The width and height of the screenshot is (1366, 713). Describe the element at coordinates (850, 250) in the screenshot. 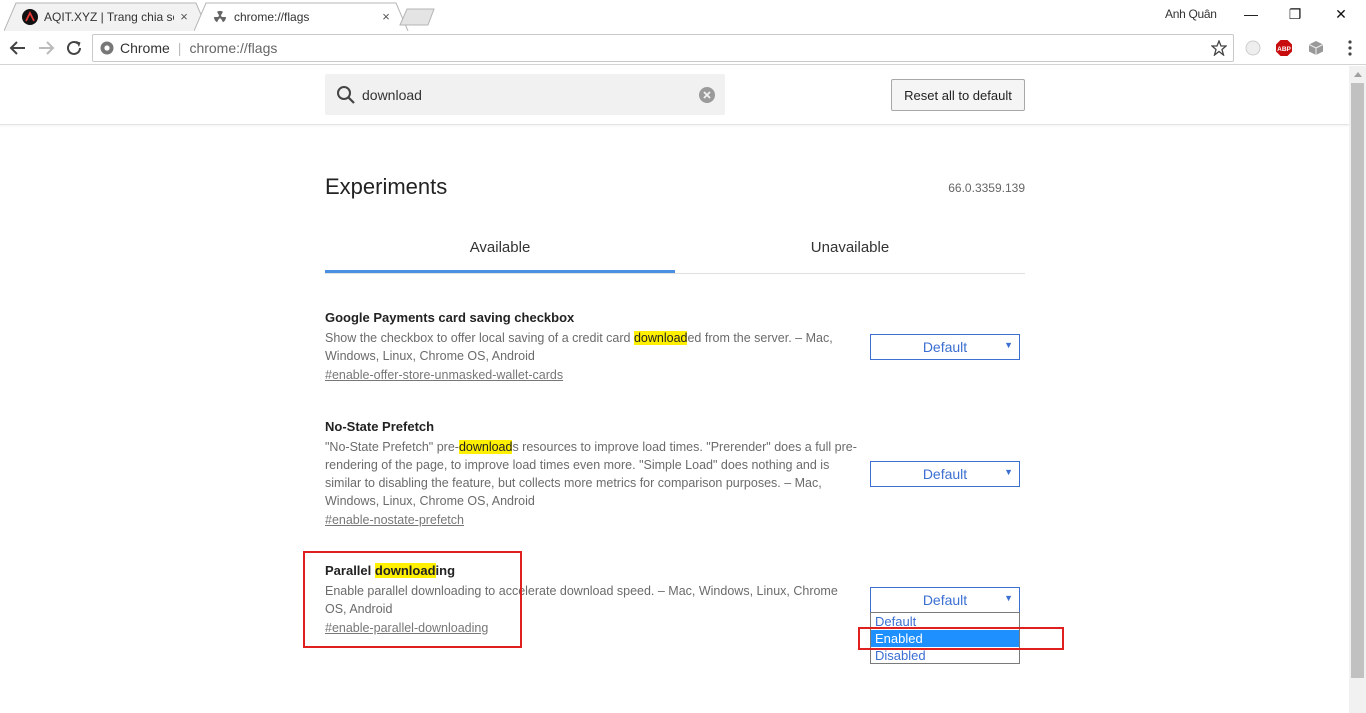

I see `tab-unavailable: Unavailable` at that location.